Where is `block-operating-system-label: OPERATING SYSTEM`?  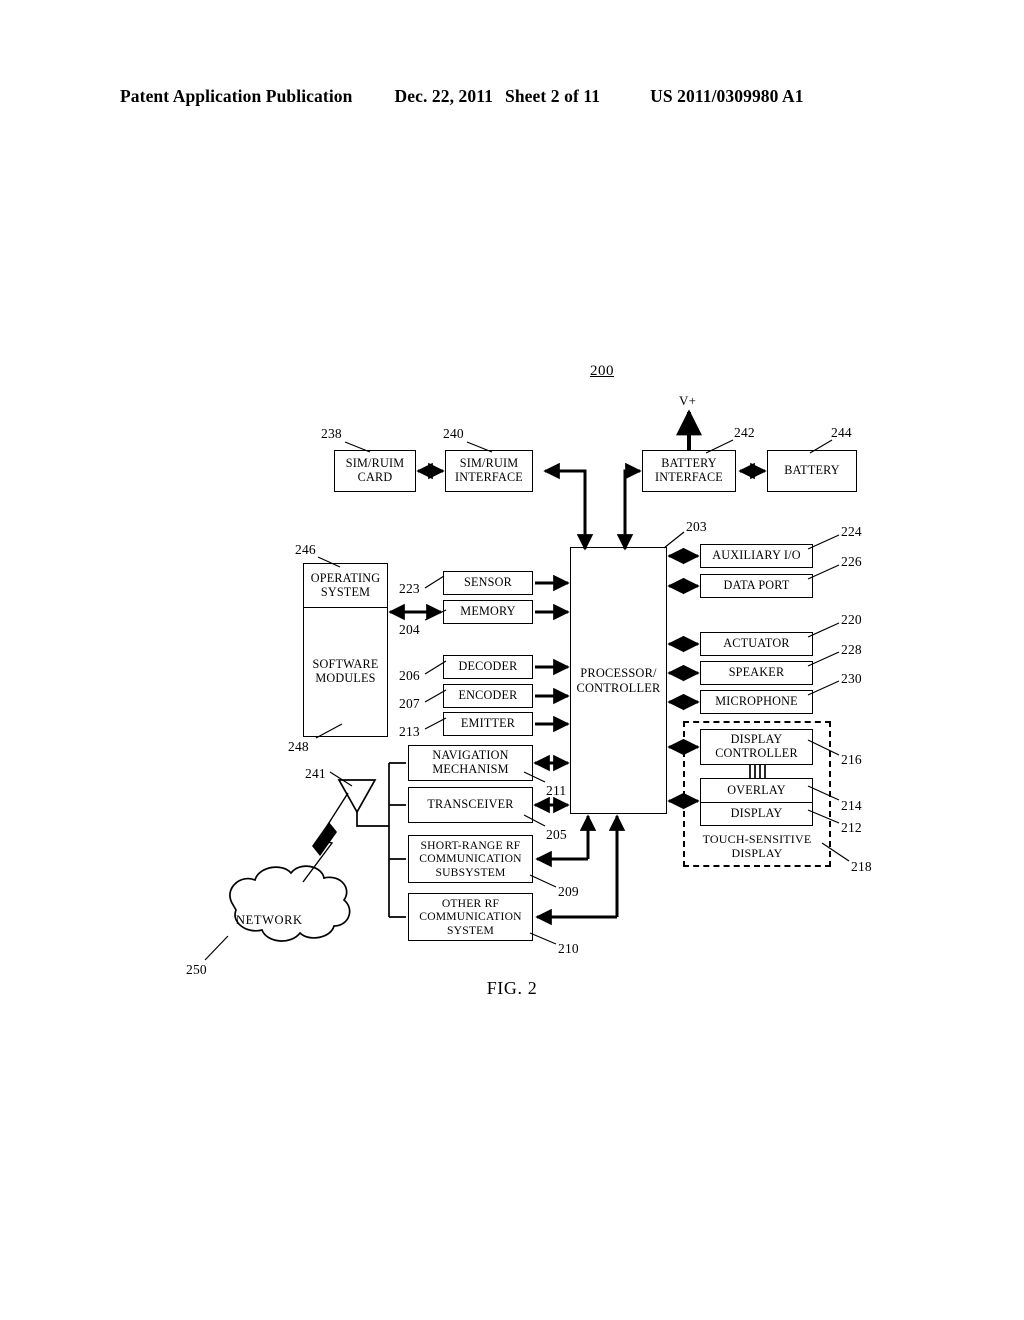 block-operating-system-label: OPERATING SYSTEM is located at coordinates (345, 584).